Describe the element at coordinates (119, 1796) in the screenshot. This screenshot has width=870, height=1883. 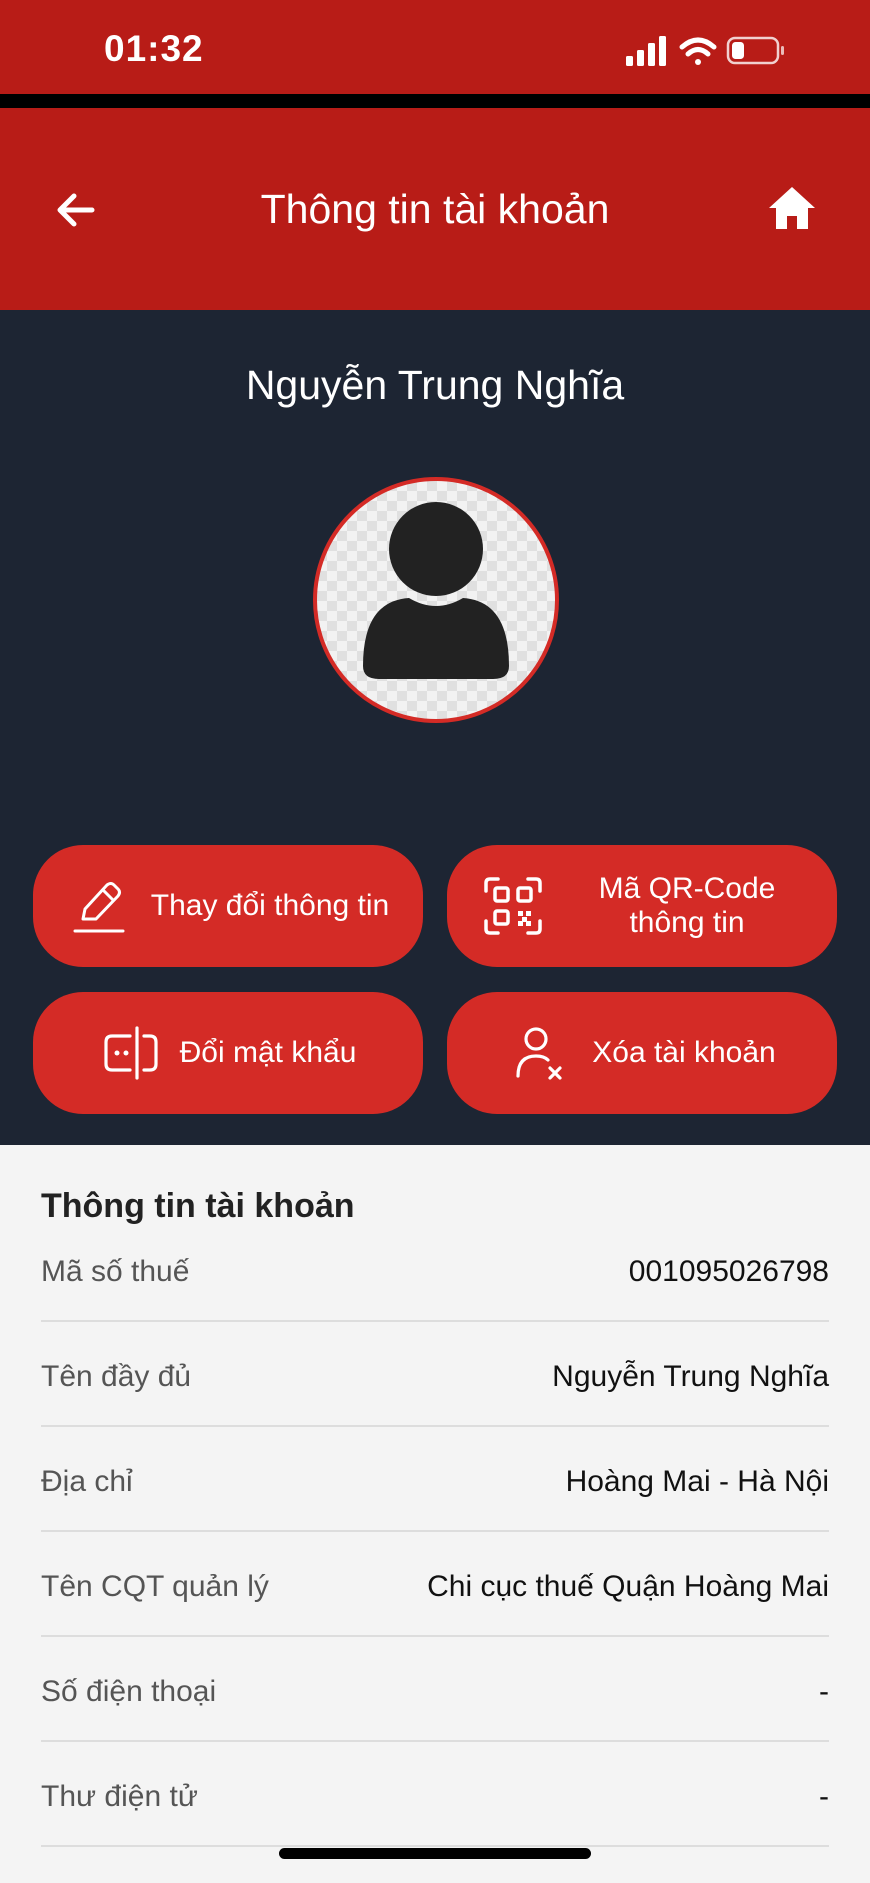
I see `info-label: Thư điện tử` at that location.